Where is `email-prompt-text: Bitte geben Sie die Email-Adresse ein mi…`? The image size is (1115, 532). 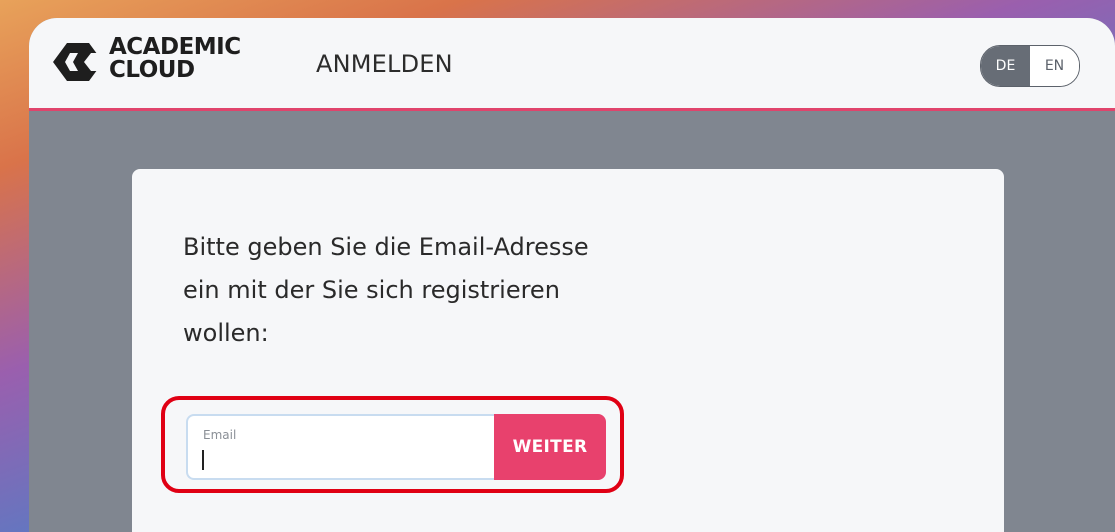
email-prompt-text: Bitte geben Sie die Email-Adresse ein mi… is located at coordinates (386, 290).